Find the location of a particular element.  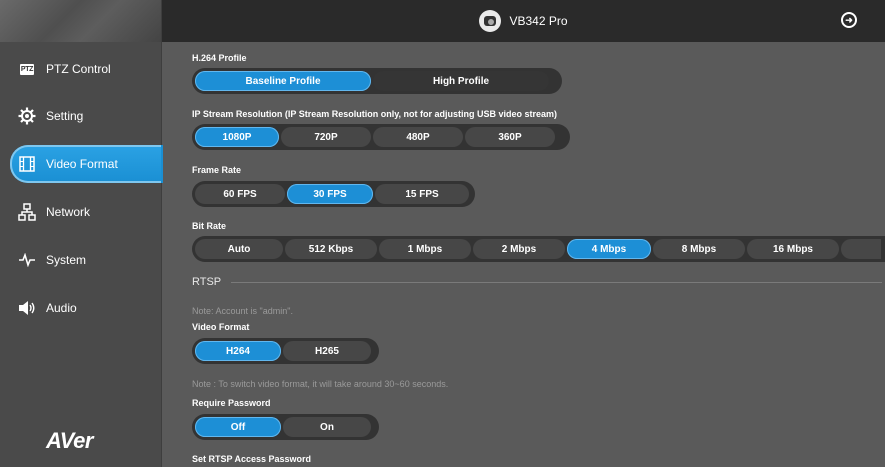

header-bar: VB342 Pro ➜ is located at coordinates (523, 21).